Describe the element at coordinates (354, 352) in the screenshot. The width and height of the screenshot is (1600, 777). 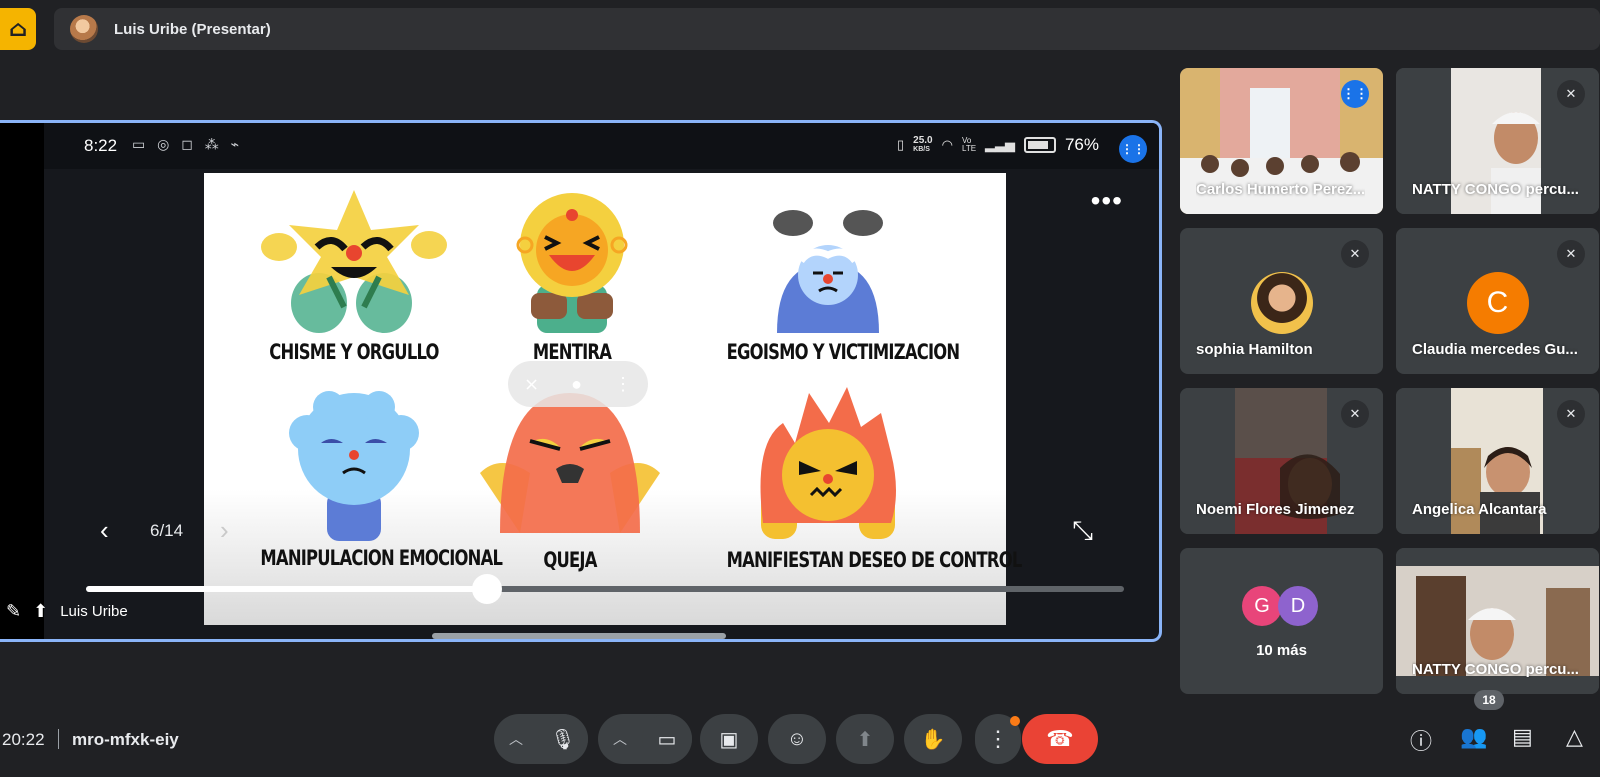
I see `emotion-label: CHISME Y ORGULLO` at that location.